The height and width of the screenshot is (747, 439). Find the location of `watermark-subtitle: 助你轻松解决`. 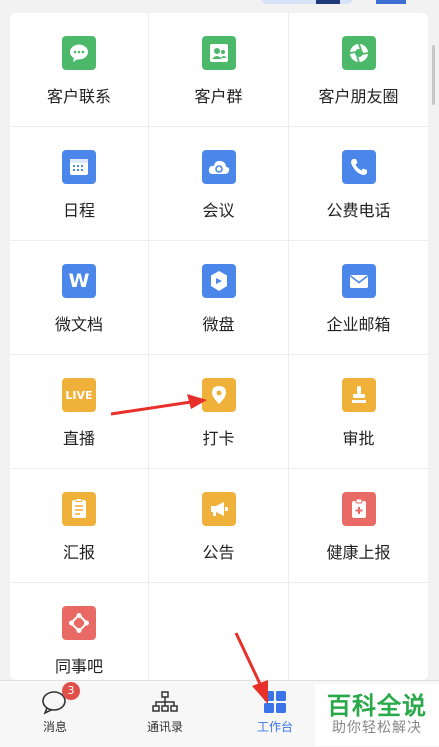

watermark-subtitle: 助你轻松解决 is located at coordinates (377, 728).